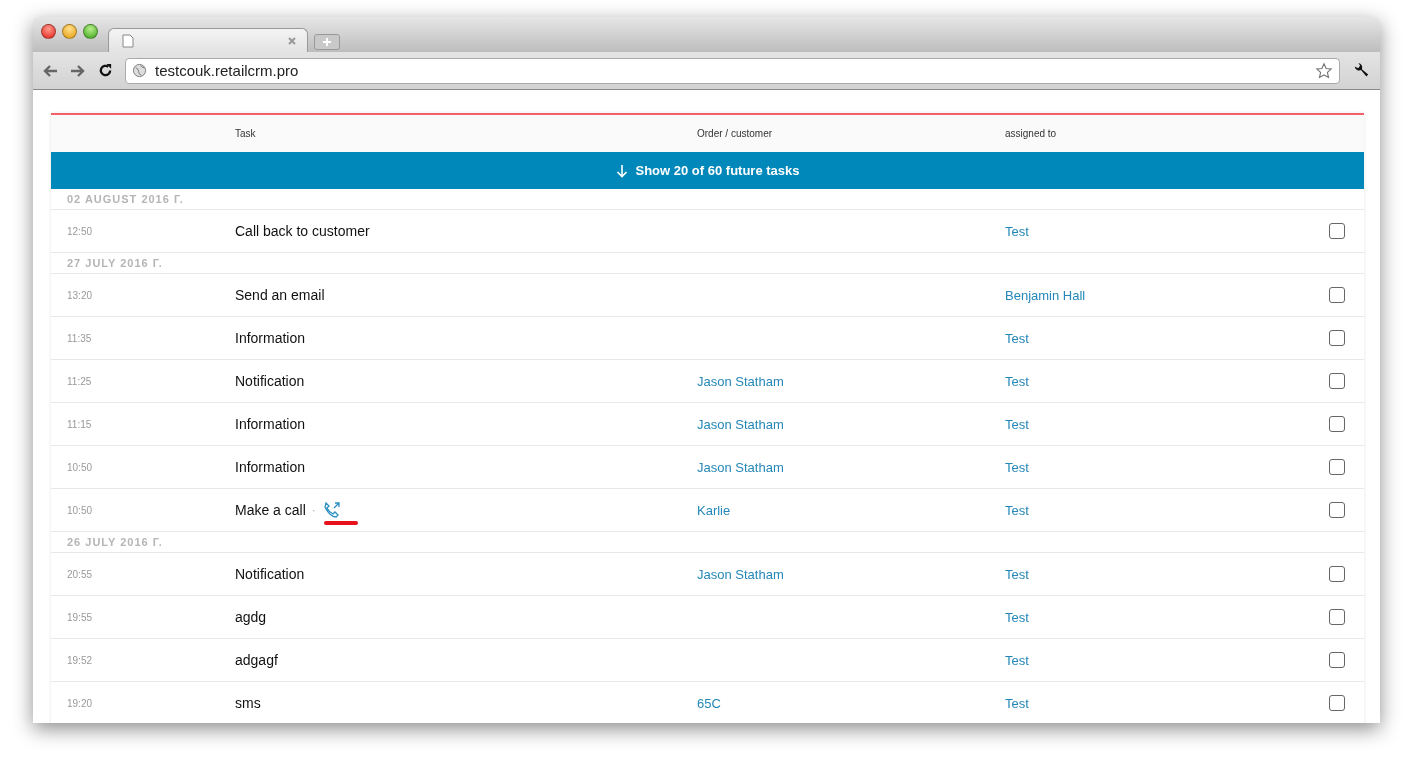 The width and height of the screenshot is (1413, 772). What do you see at coordinates (90, 31) in the screenshot?
I see `zoom-window-button` at bounding box center [90, 31].